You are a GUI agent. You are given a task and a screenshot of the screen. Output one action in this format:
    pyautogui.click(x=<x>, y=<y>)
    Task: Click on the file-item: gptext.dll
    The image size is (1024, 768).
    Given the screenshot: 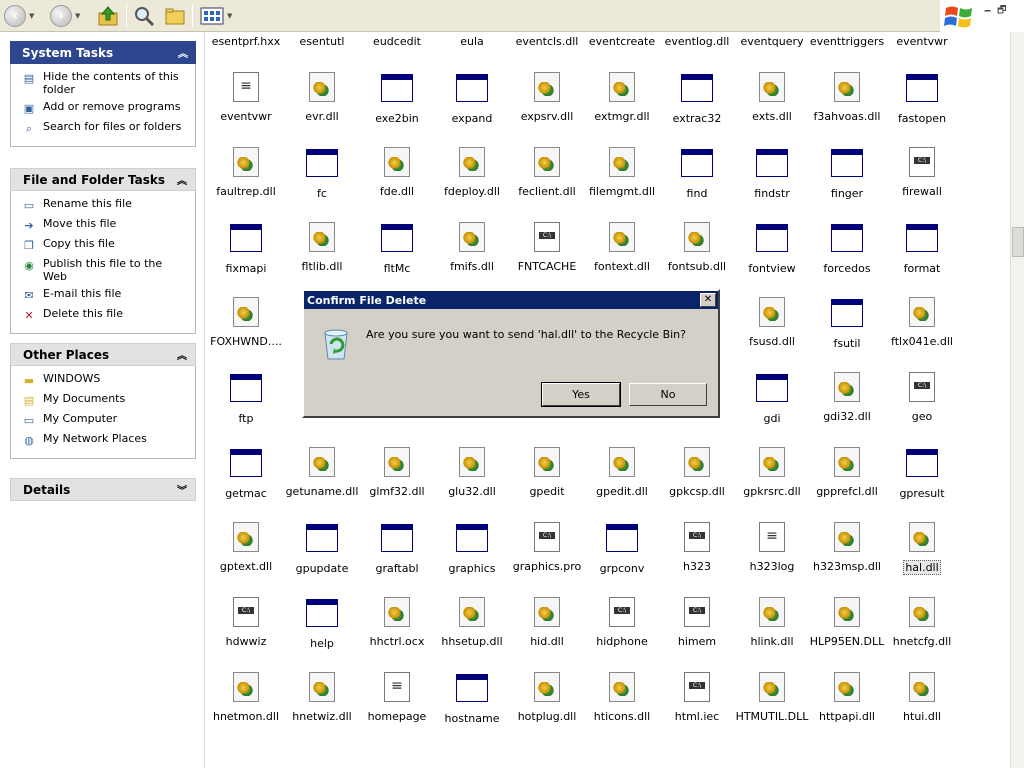 What is the action you would take?
    pyautogui.click(x=246, y=559)
    